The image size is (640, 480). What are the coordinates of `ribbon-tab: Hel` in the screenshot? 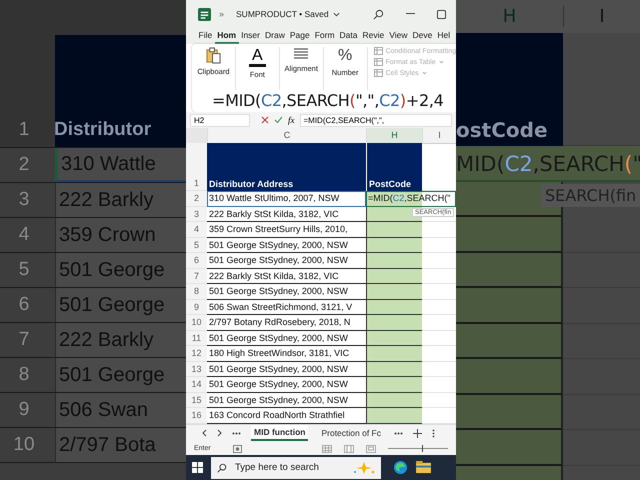 It's located at (443, 36).